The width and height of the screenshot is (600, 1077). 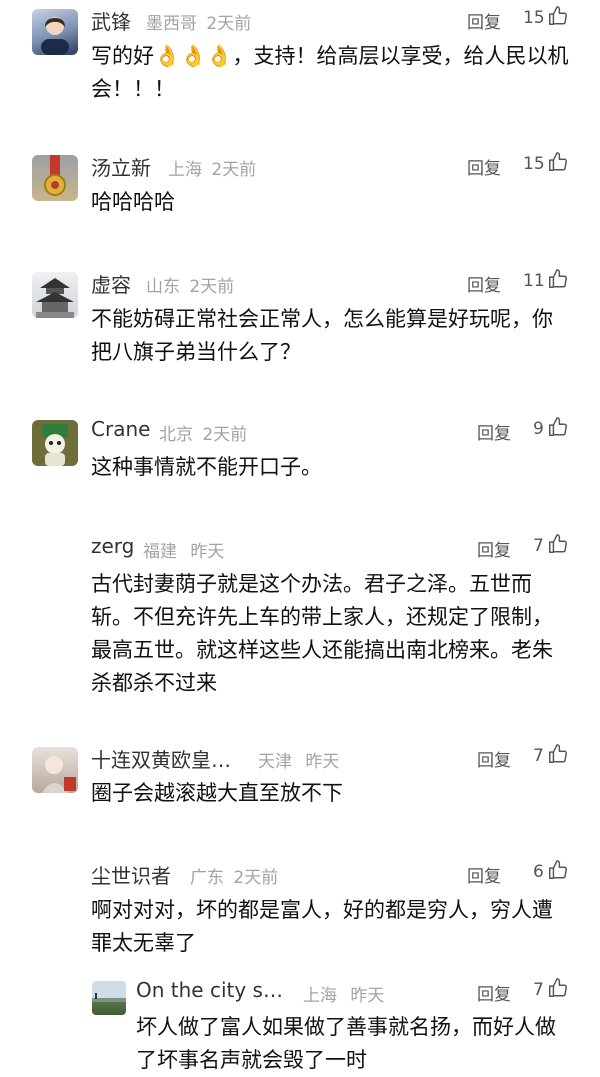 I want to click on commenter-name: 尘世识者, so click(x=131, y=874).